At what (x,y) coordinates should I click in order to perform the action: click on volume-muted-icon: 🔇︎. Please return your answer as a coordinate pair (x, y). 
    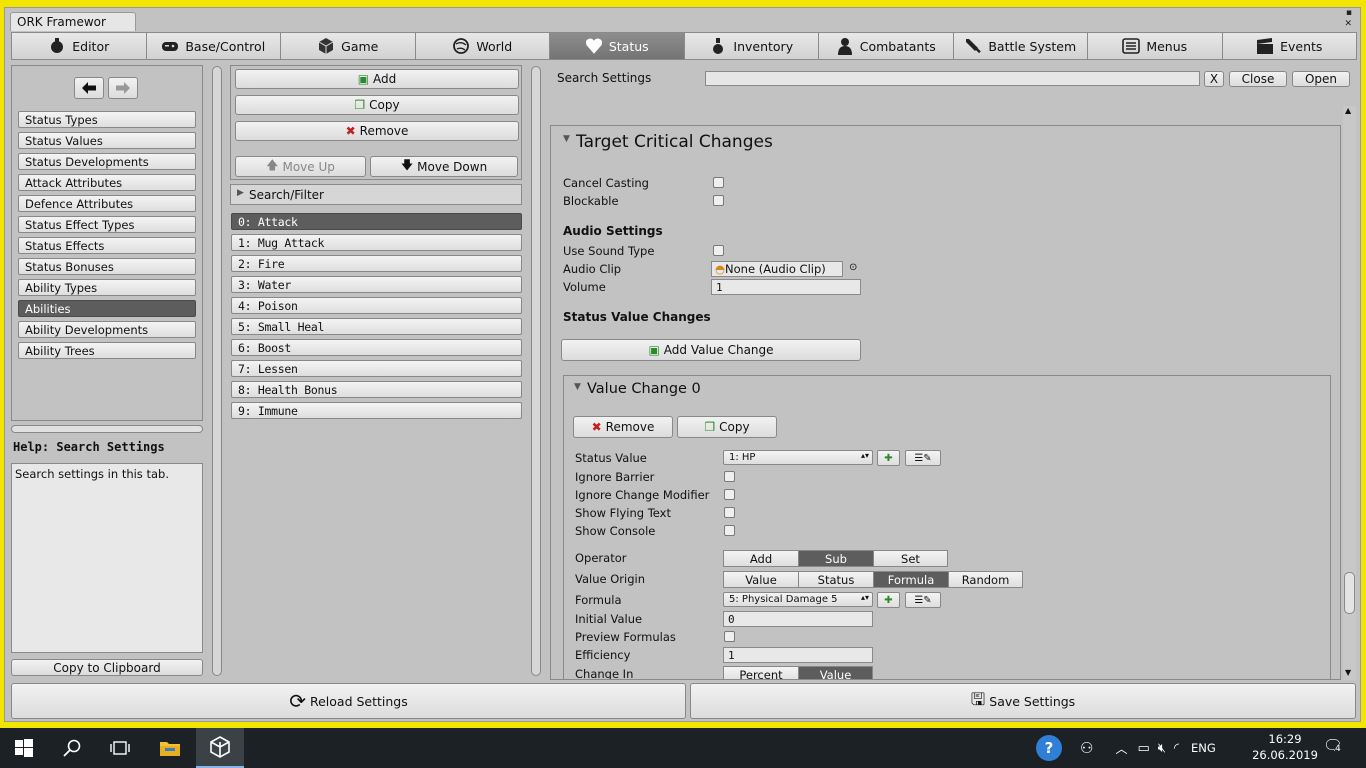
    Looking at the image, I should click on (1162, 748).